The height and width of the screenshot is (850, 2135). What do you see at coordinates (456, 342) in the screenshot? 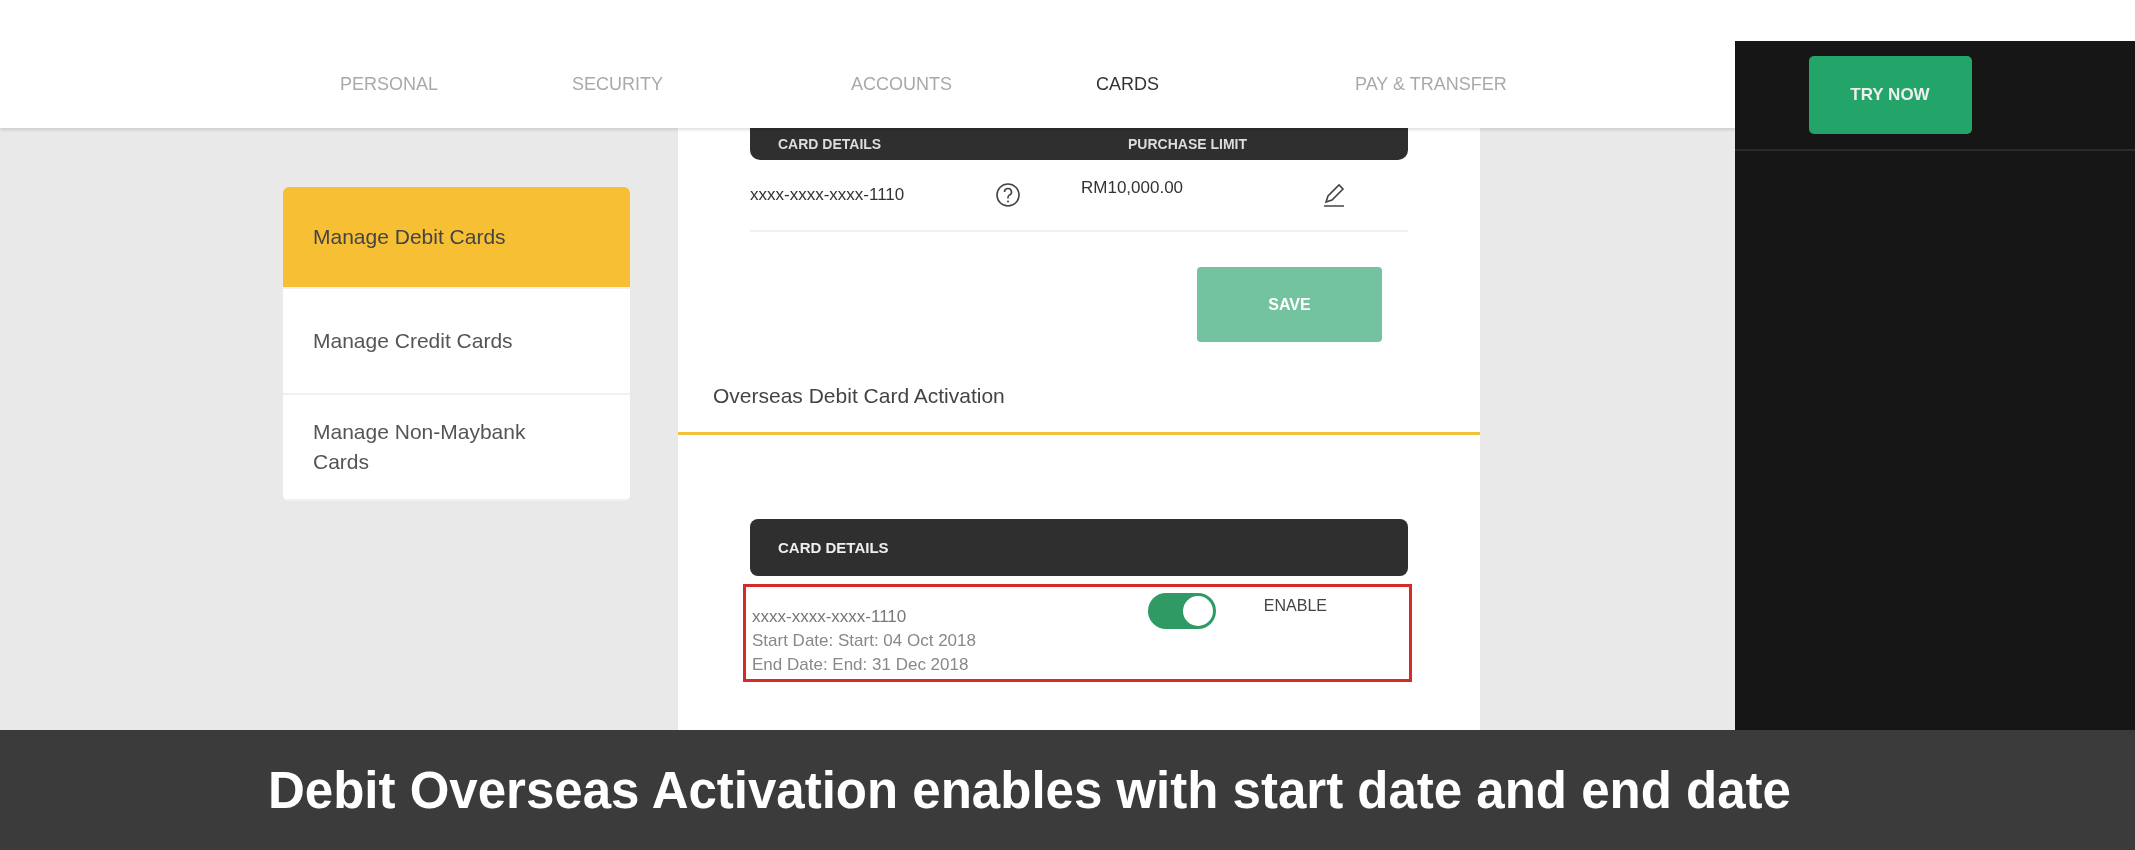
I see `sidebar-item: Manage Credit Cards` at bounding box center [456, 342].